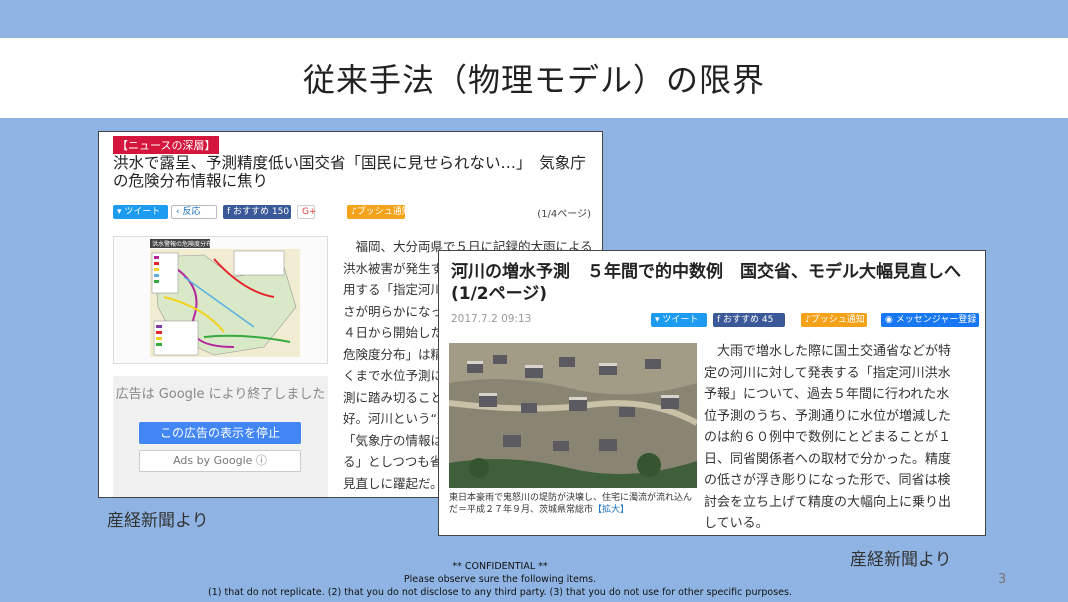 The width and height of the screenshot is (1068, 602). I want to click on messenger-subscribe-button: ◉ メッセンジャー登録, so click(930, 320).